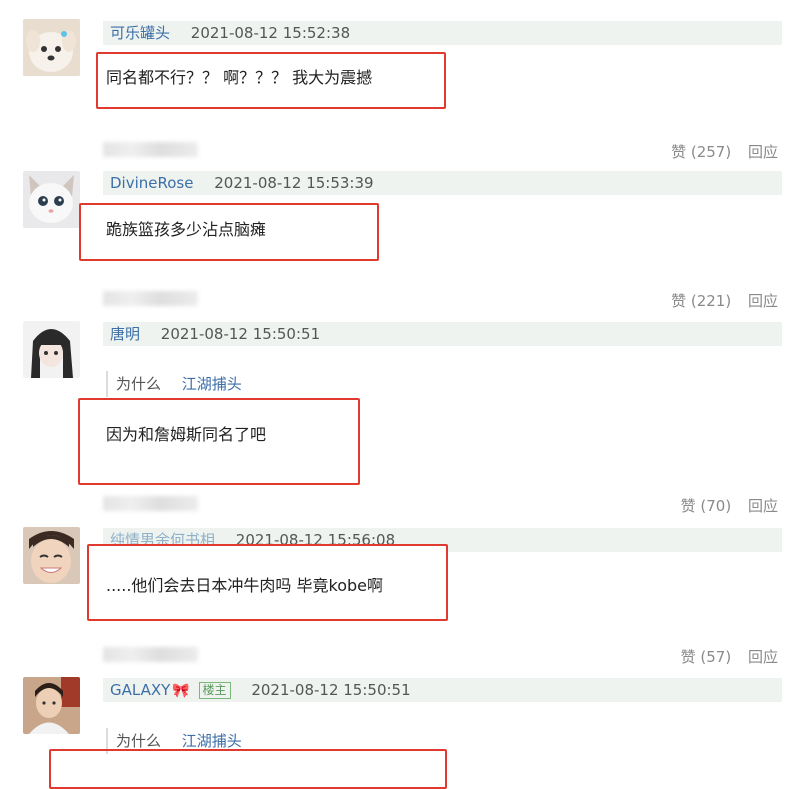 The height and width of the screenshot is (789, 806). I want to click on comment-header: DivineRose 2021-08-12 15:53:39, so click(442, 183).